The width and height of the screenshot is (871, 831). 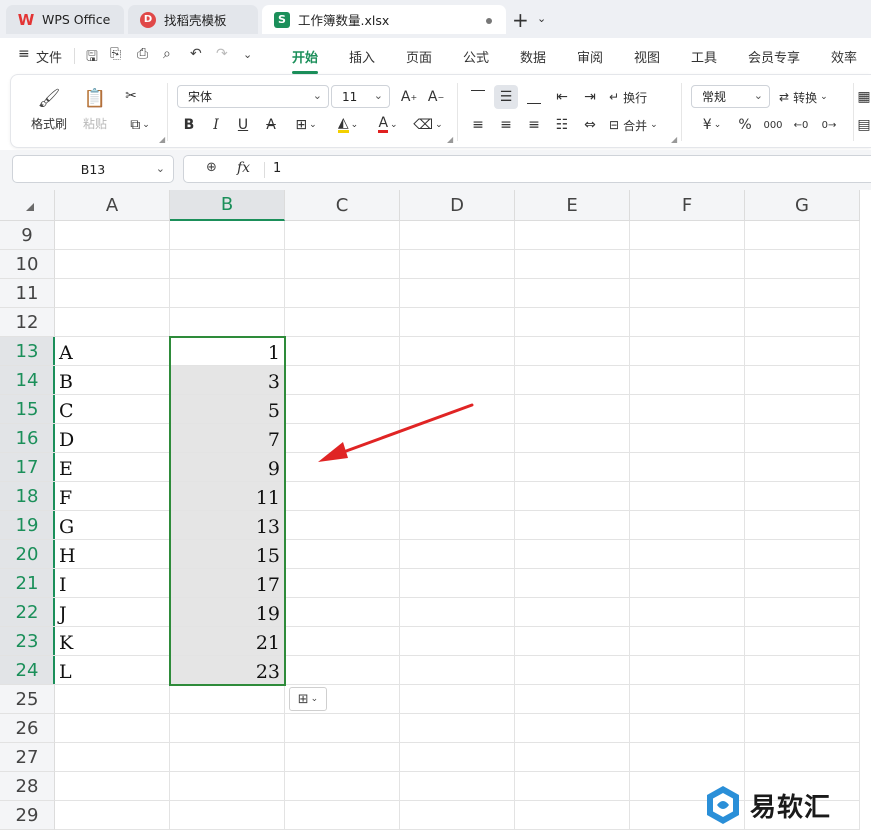 I want to click on column-header-a: A, so click(x=112, y=205).